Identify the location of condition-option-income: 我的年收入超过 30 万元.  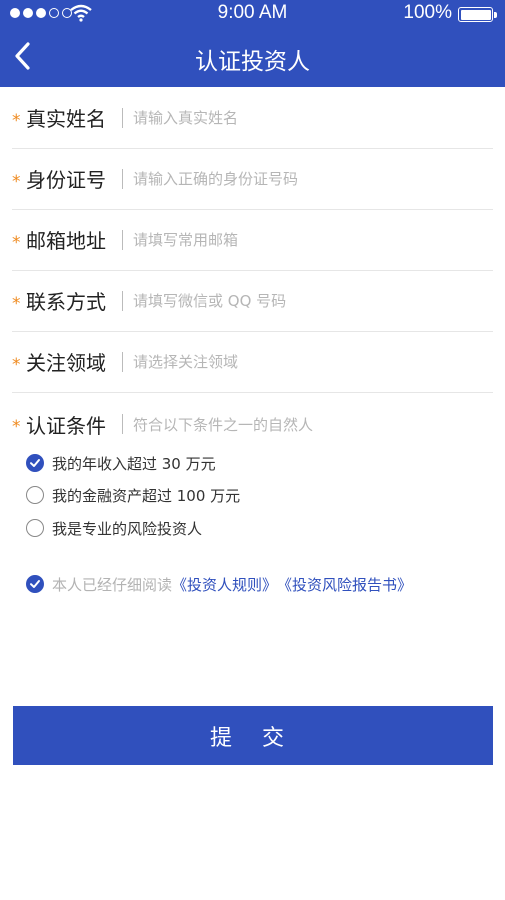
(121, 463).